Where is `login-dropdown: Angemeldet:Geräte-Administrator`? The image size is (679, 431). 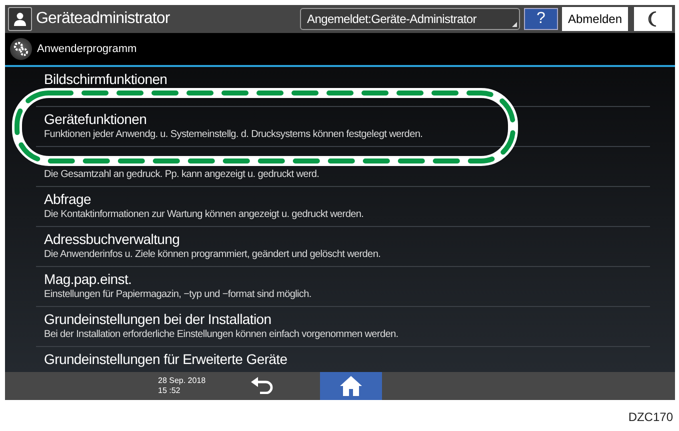 login-dropdown: Angemeldet:Geräte-Administrator is located at coordinates (410, 19).